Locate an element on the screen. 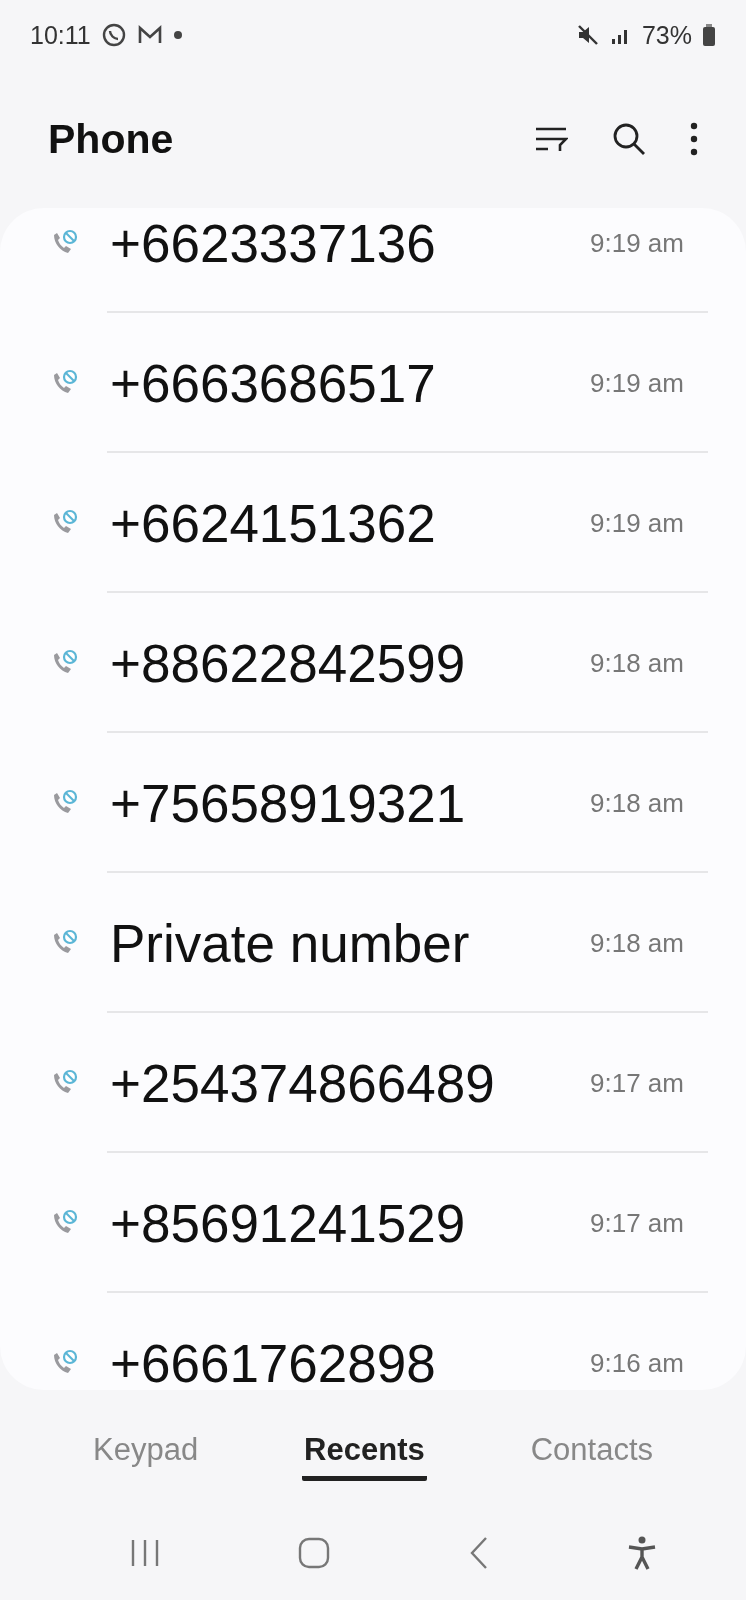 Image resolution: width=746 pixels, height=1600 pixels. mail-icon is located at coordinates (149, 35).